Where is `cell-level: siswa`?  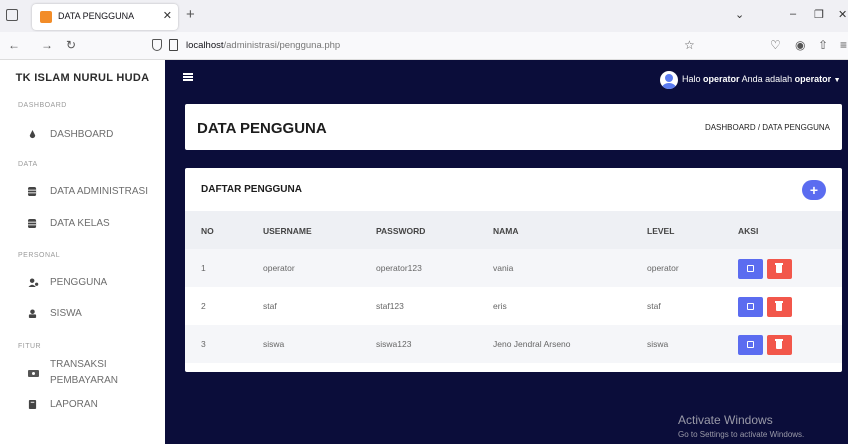 cell-level: siswa is located at coordinates (658, 344).